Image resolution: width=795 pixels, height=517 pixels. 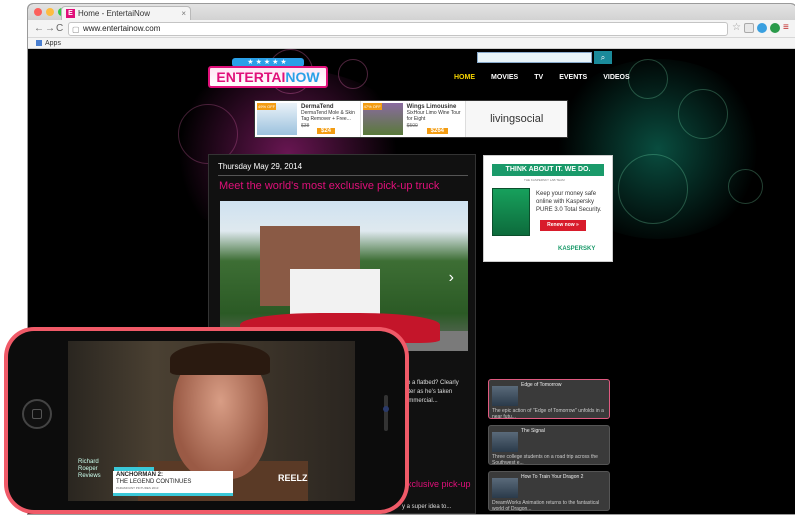 What do you see at coordinates (343, 175) in the screenshot?
I see `divider` at bounding box center [343, 175].